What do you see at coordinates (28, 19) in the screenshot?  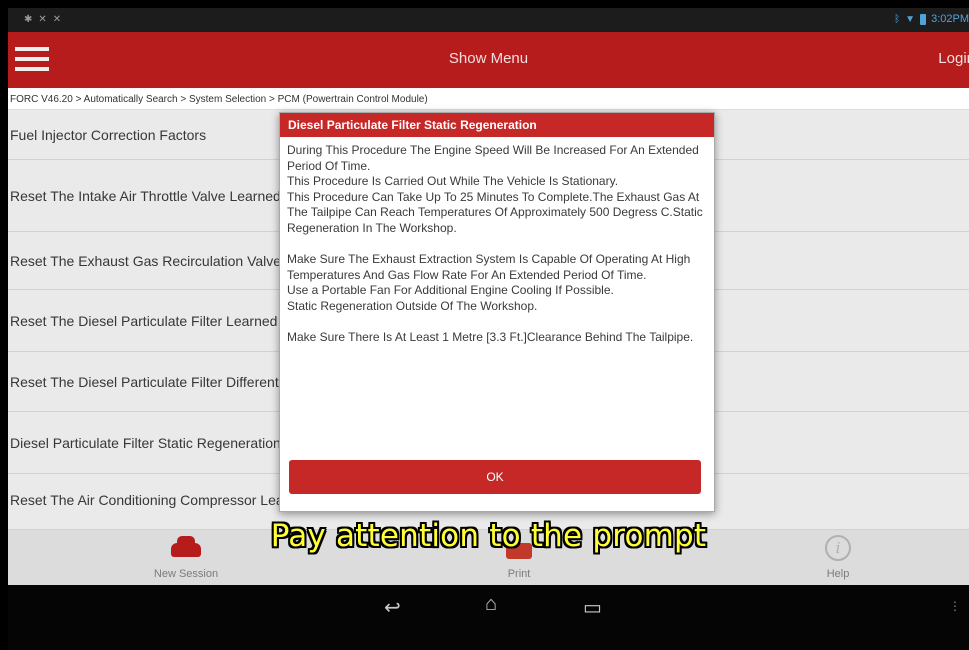 I see `notification-icon: ✱` at bounding box center [28, 19].